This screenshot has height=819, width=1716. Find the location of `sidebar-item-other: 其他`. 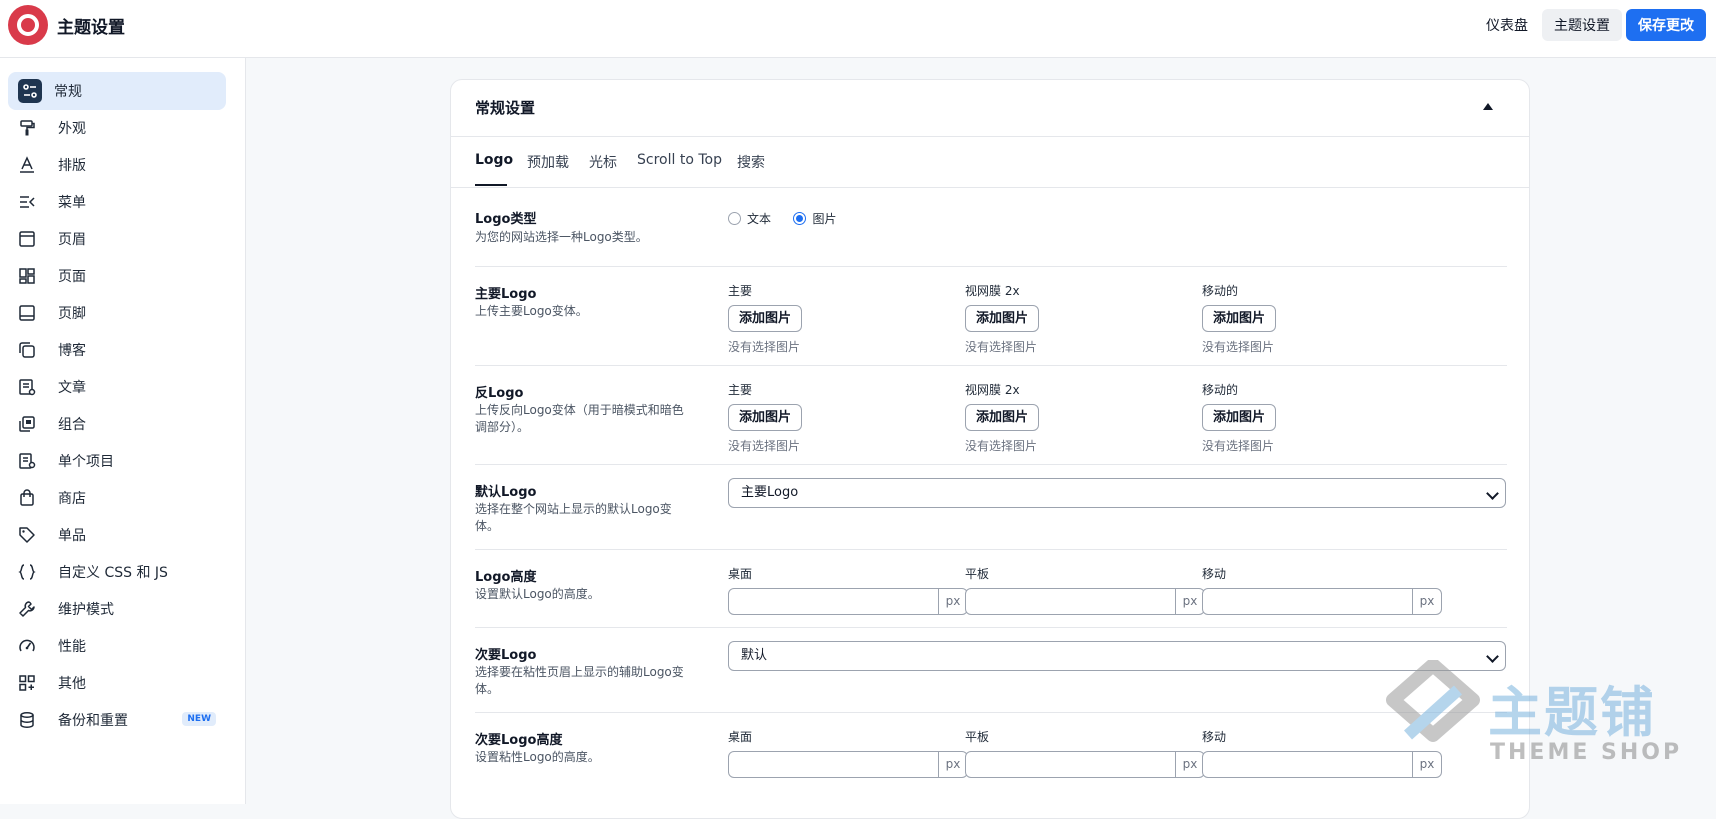

sidebar-item-other: 其他 is located at coordinates (117, 683).